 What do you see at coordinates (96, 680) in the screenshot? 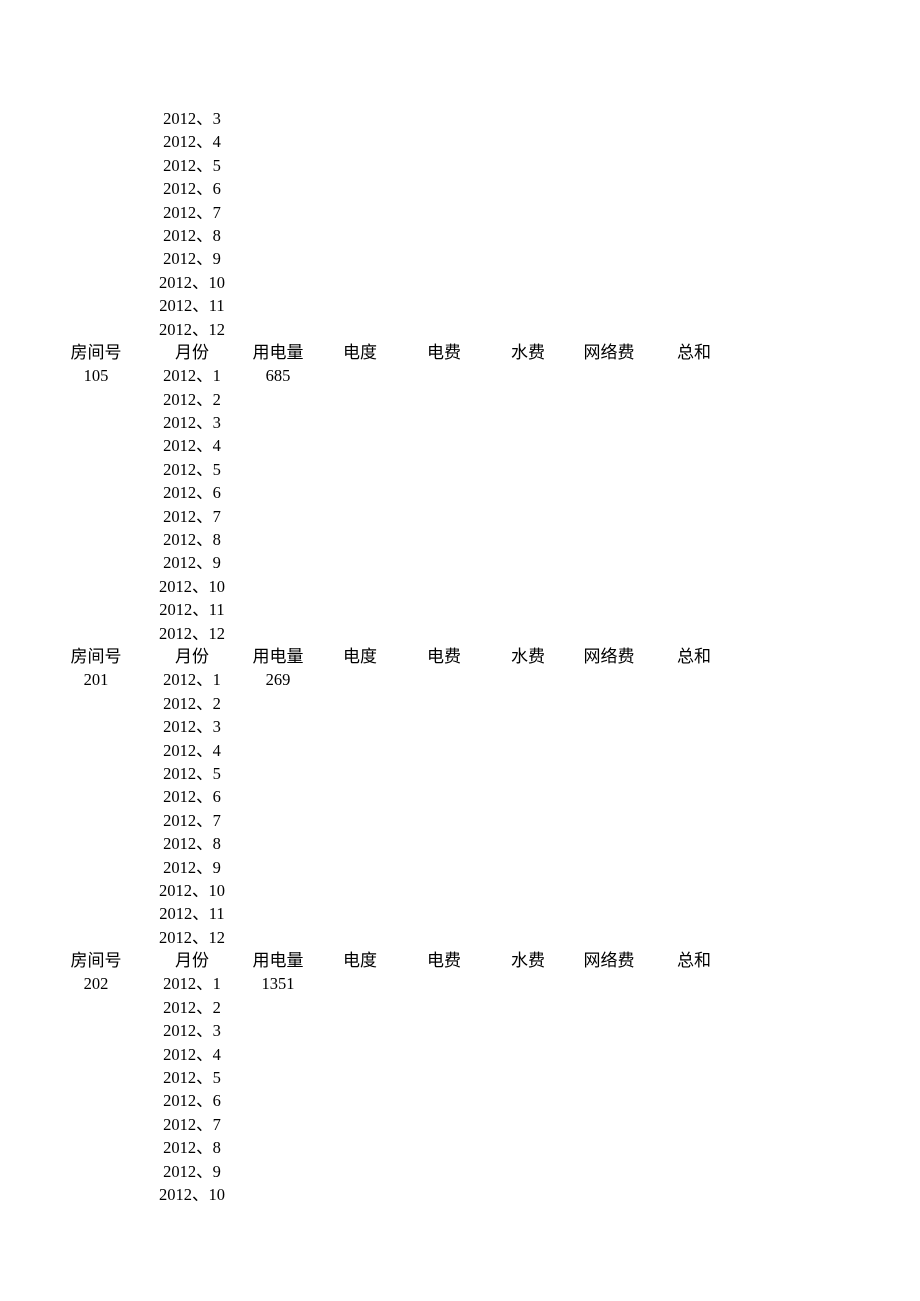
I see `cell-room: 201` at bounding box center [96, 680].